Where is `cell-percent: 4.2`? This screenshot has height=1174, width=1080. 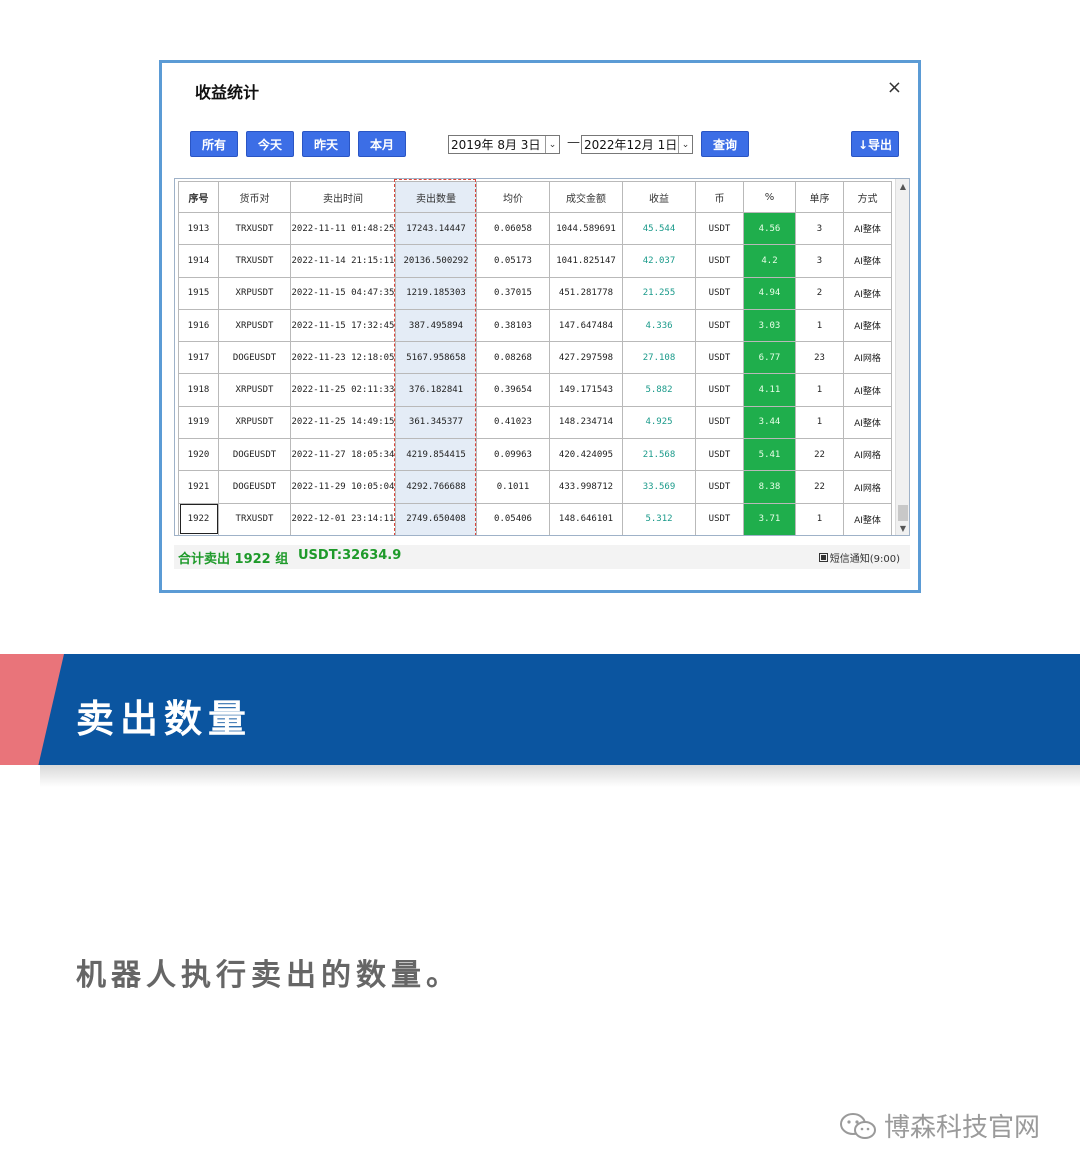
cell-percent: 4.2 is located at coordinates (769, 261).